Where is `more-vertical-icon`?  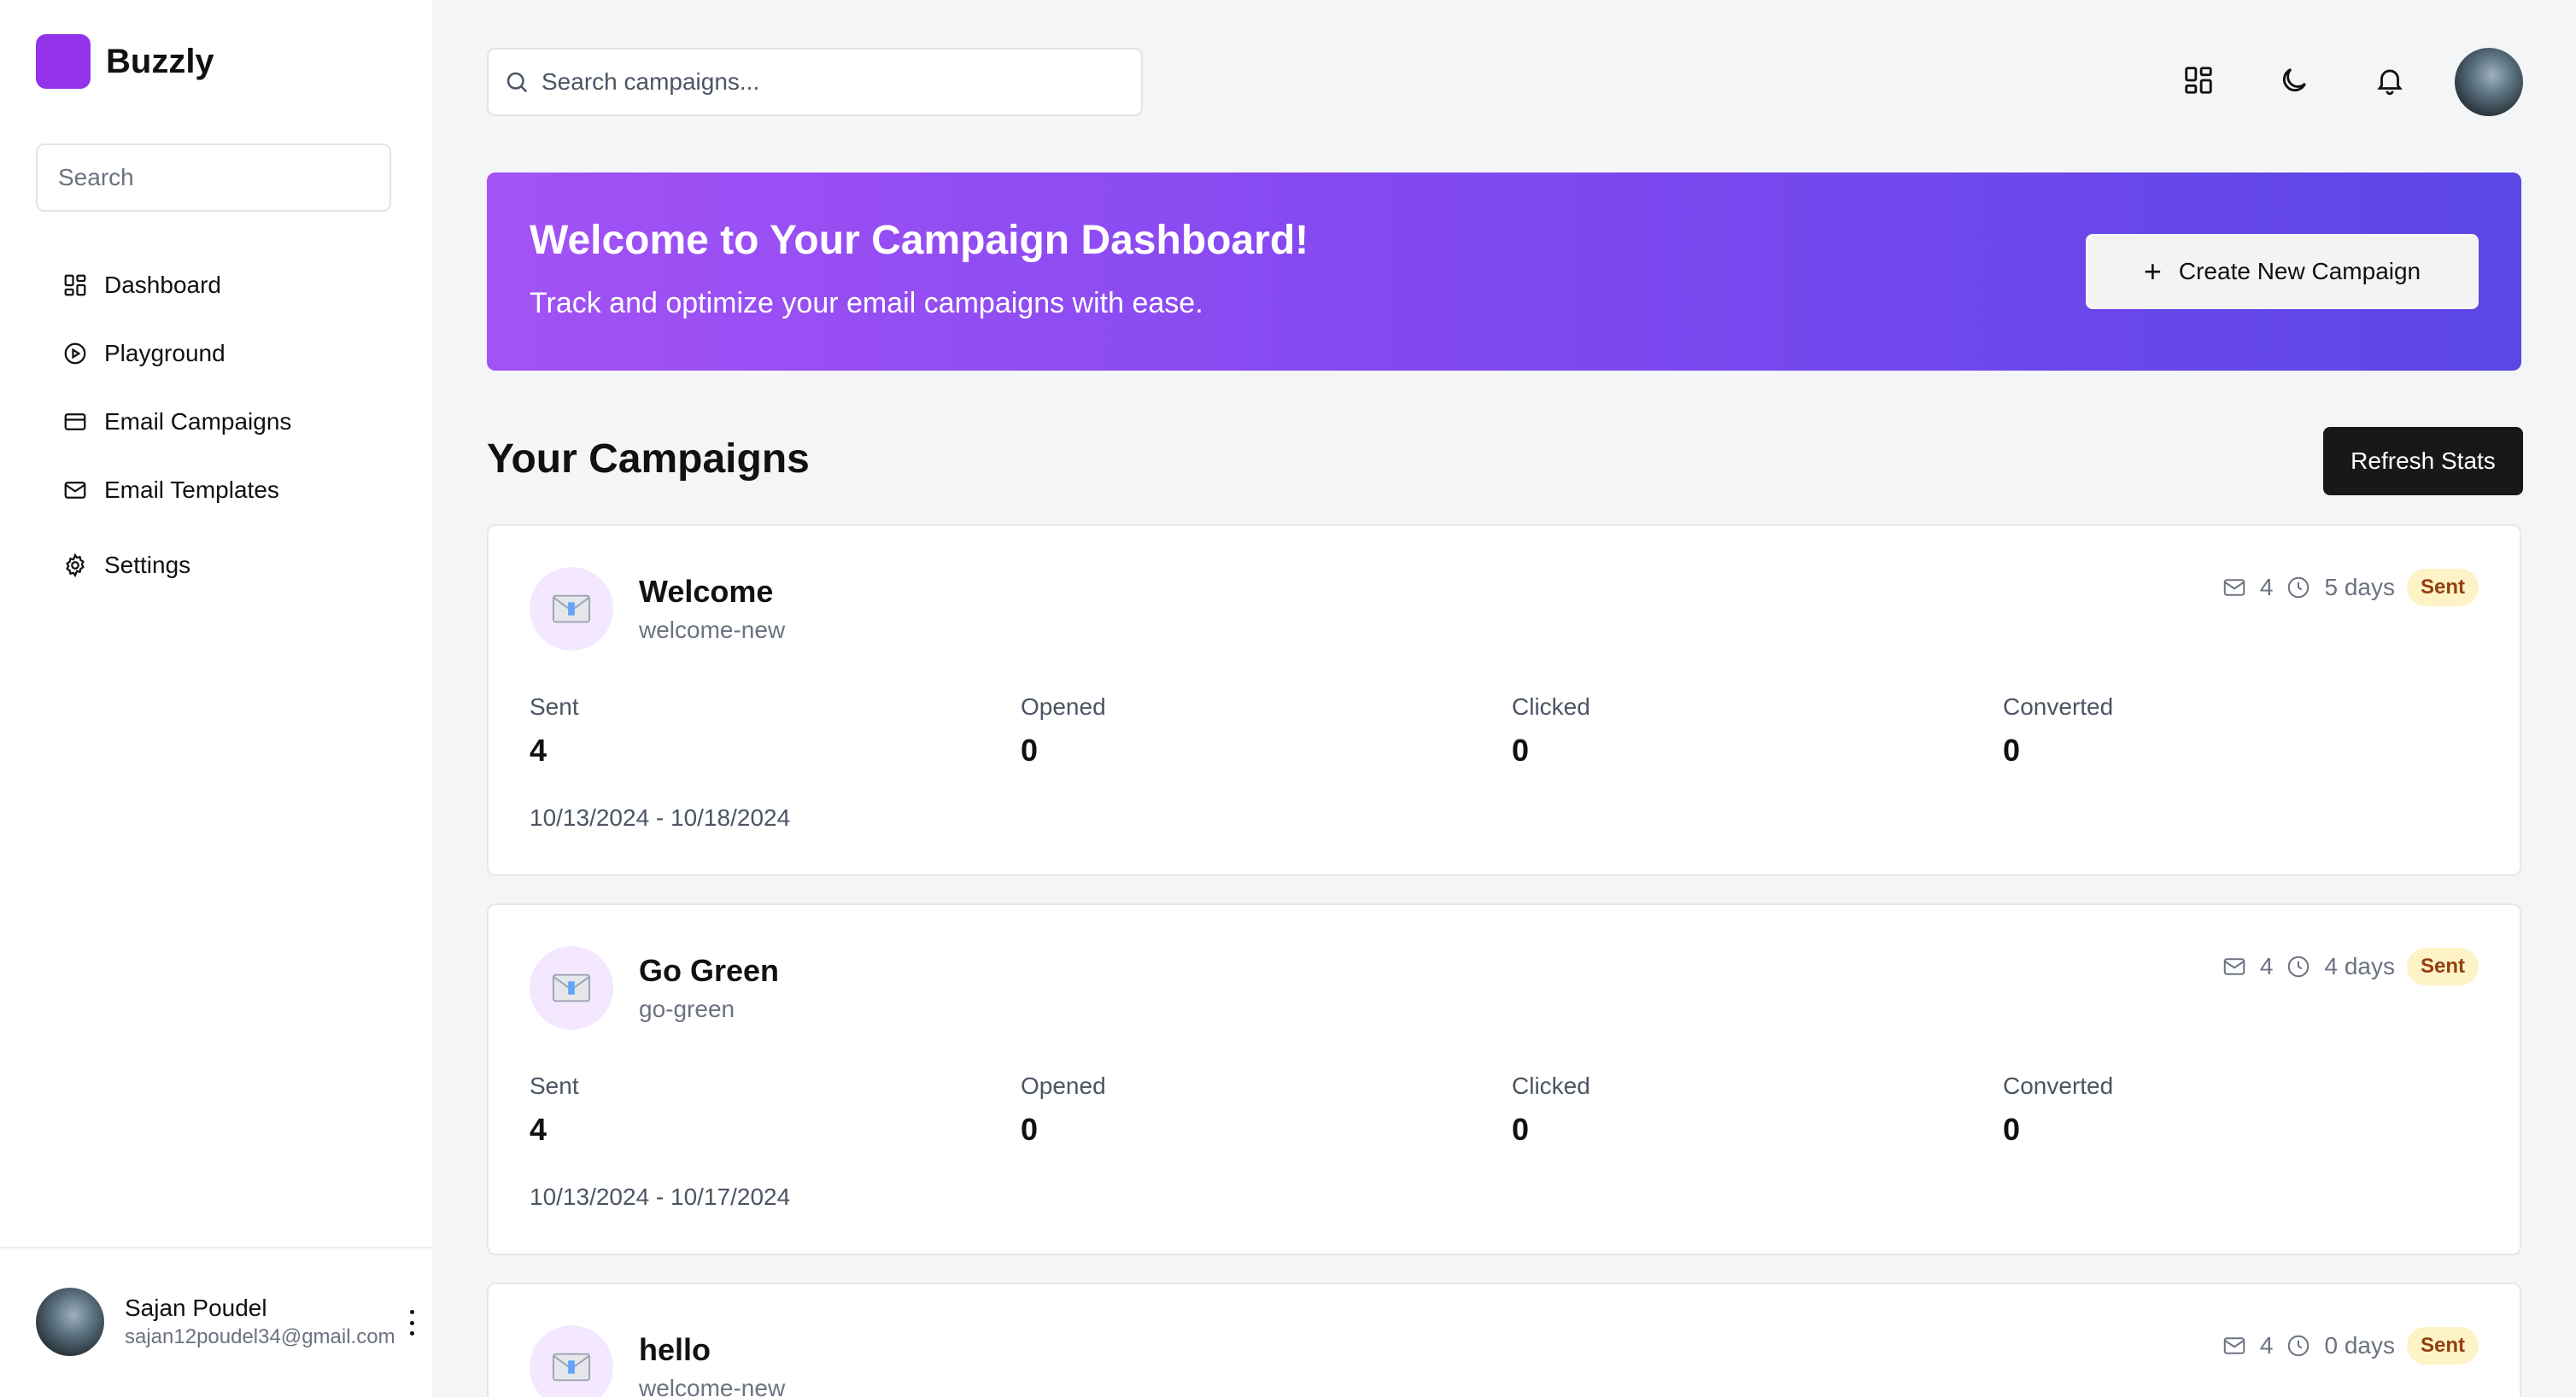 more-vertical-icon is located at coordinates (411, 1323).